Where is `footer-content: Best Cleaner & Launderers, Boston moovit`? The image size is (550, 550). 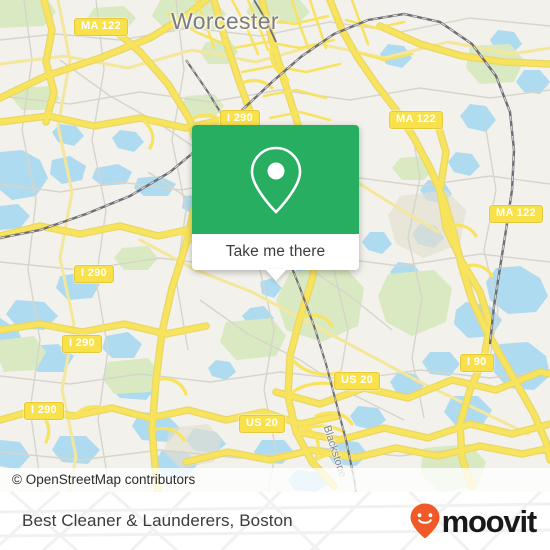 footer-content: Best Cleaner & Launderers, Boston moovit is located at coordinates (275, 521).